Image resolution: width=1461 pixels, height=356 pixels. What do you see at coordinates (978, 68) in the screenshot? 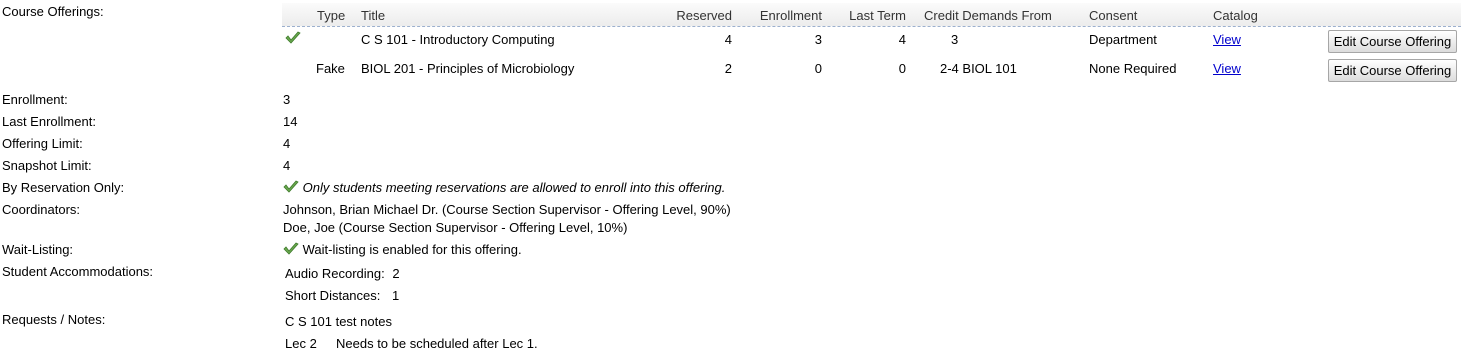
I see `row-credit-demands-from: 2-4 BIOL 101` at bounding box center [978, 68].